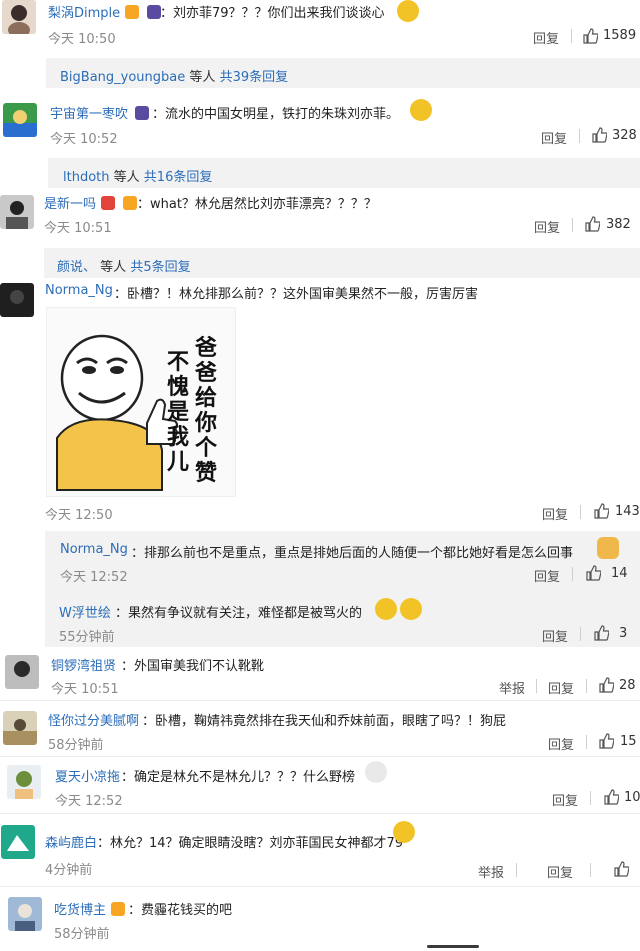 This screenshot has width=640, height=951. I want to click on member-badge, so click(140, 112).